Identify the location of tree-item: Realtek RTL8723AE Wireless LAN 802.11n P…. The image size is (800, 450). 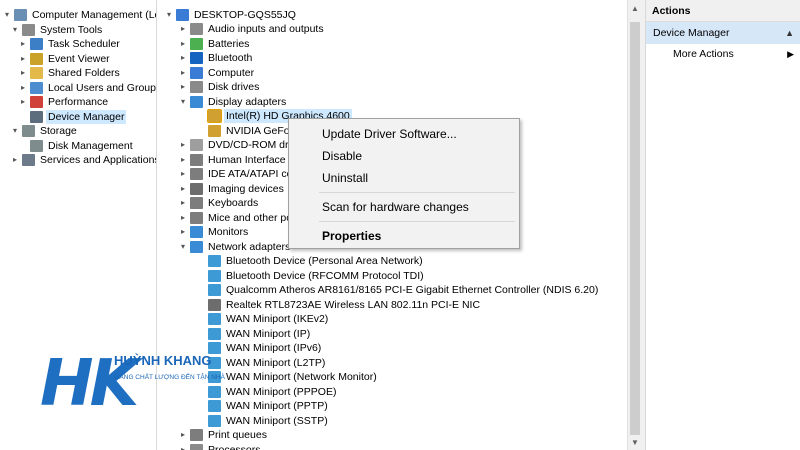
(339, 305).